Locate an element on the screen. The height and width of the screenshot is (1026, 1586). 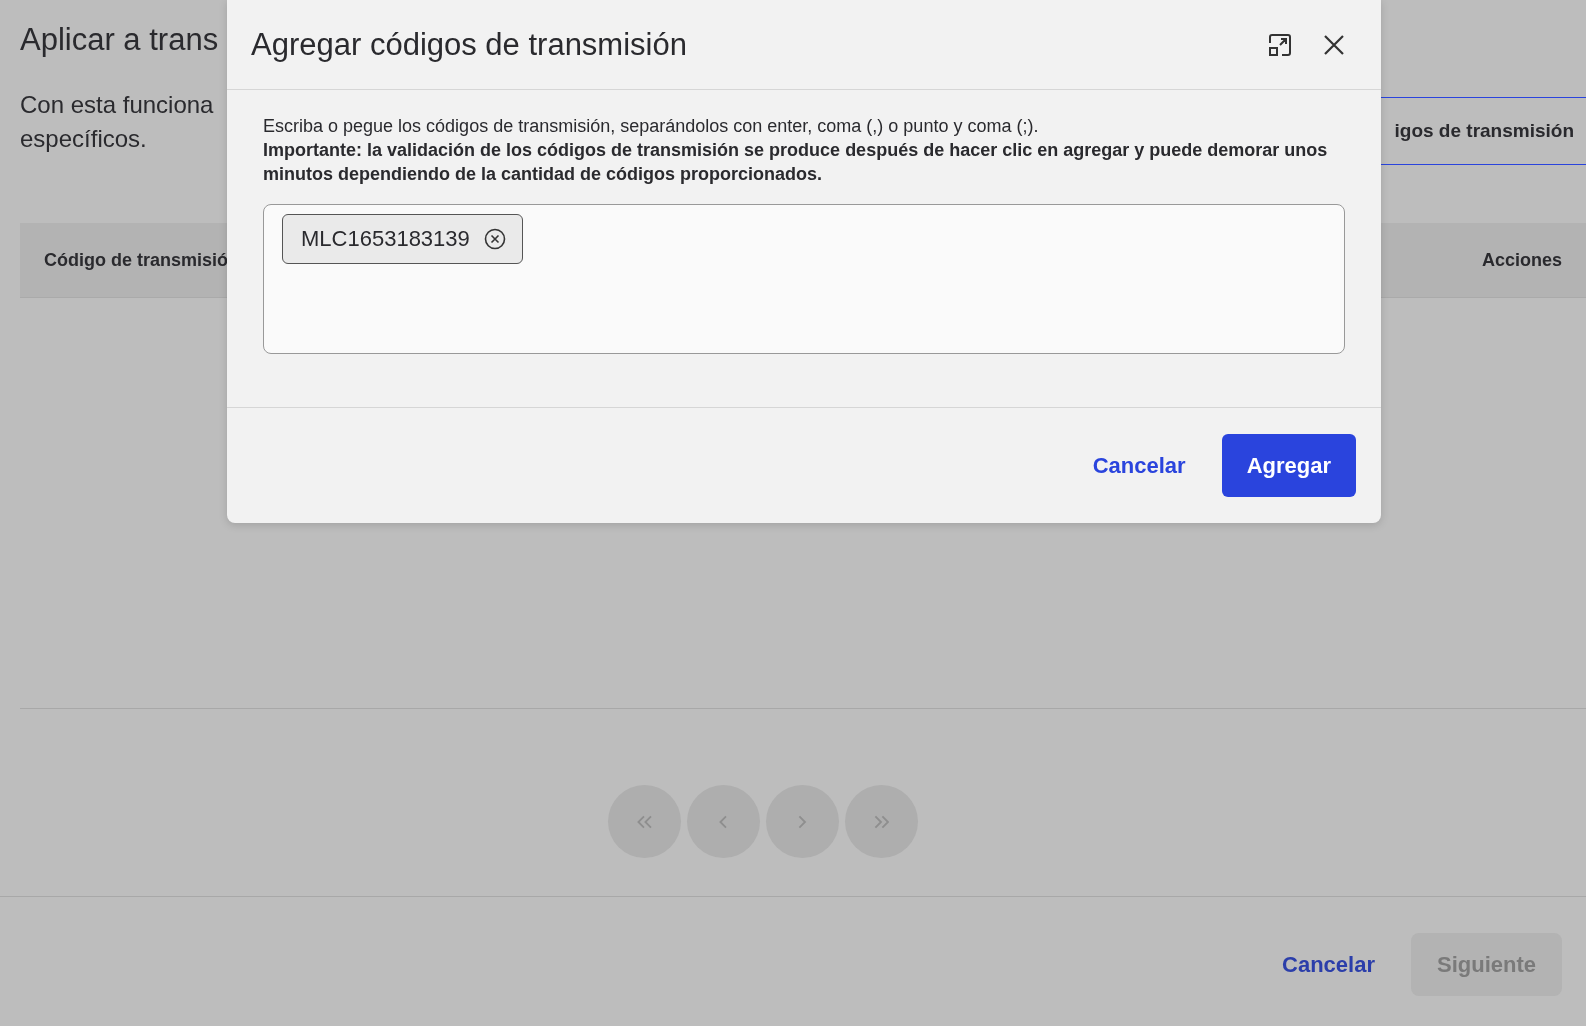
dialog-title: Agregar códigos de transmisión is located at coordinates (469, 44).